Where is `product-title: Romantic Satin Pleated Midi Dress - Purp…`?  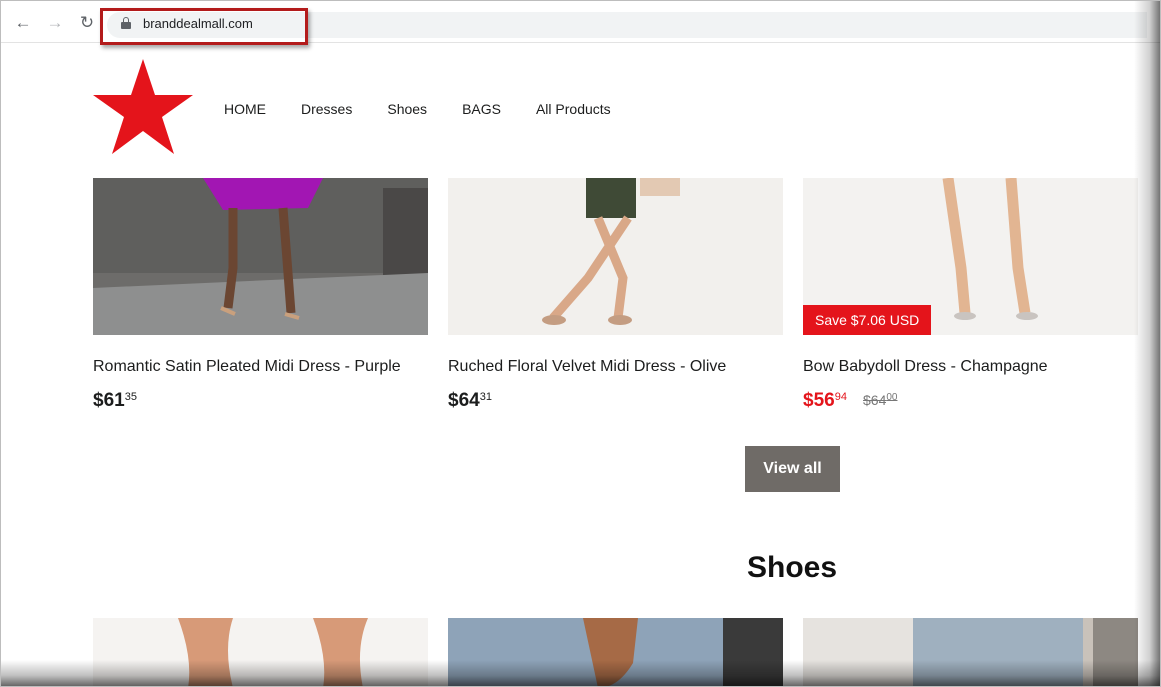 product-title: Romantic Satin Pleated Midi Dress - Purp… is located at coordinates (247, 367).